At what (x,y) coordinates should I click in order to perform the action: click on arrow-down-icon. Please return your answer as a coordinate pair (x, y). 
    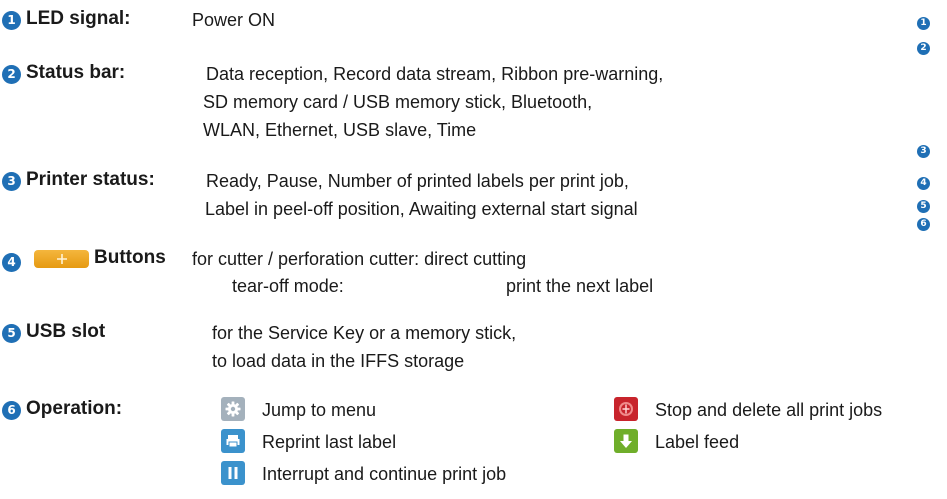
    Looking at the image, I should click on (626, 441).